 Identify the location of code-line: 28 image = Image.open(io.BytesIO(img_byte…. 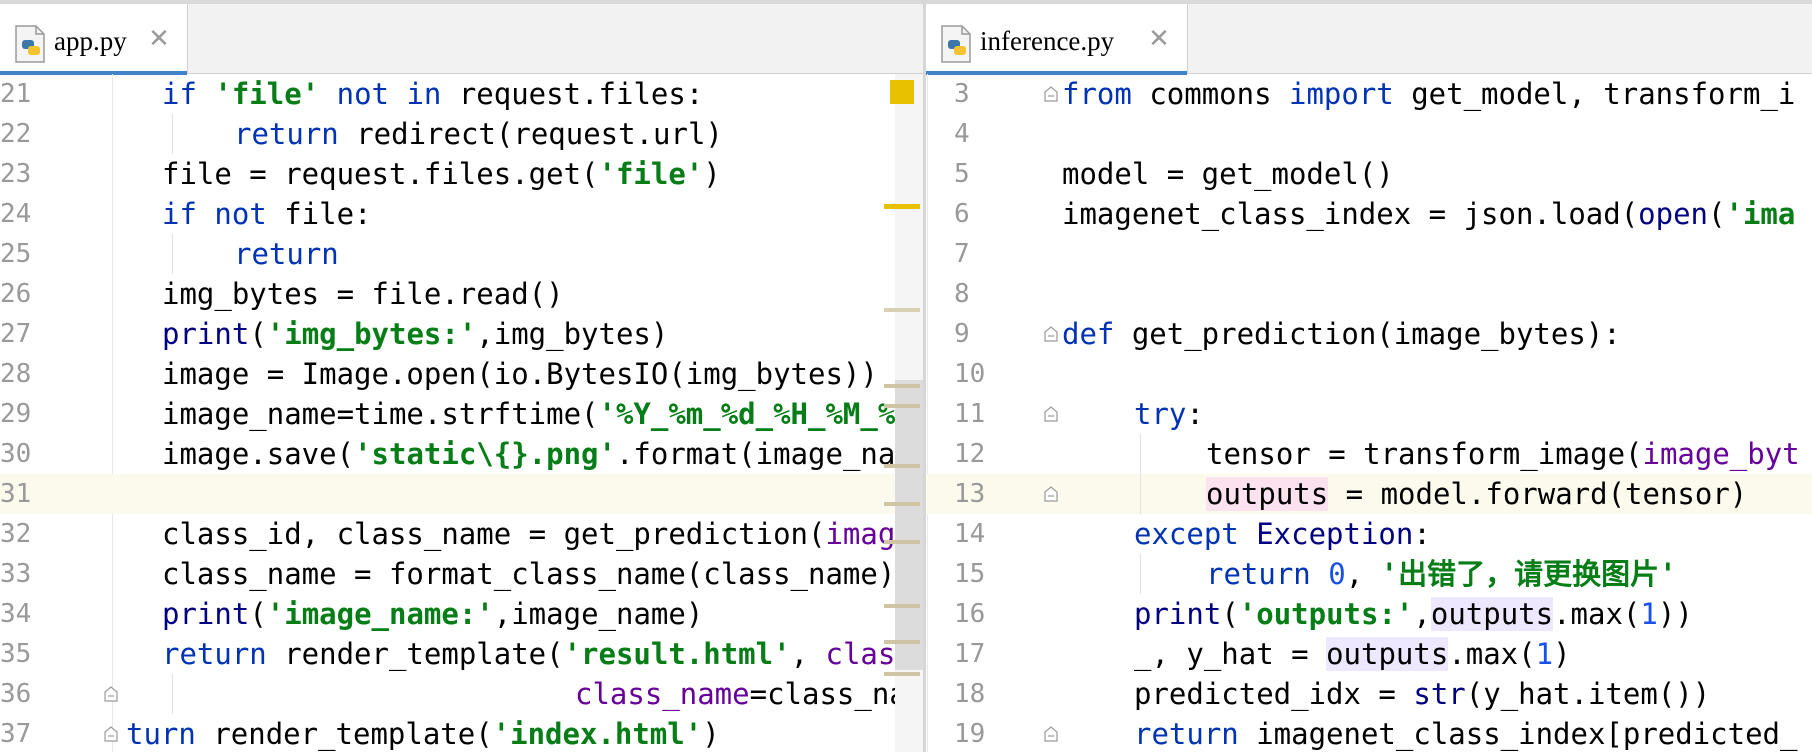
(461, 374).